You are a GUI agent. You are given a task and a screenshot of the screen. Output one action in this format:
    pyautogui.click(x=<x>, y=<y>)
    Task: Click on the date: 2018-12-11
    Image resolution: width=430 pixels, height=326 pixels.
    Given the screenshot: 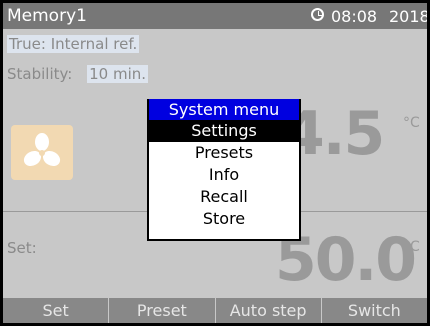 What is the action you would take?
    pyautogui.click(x=408, y=16)
    